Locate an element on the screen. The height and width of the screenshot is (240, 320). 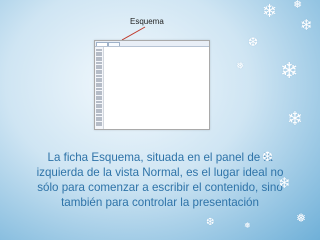
outline-slide-row is located at coordinates (99, 125).